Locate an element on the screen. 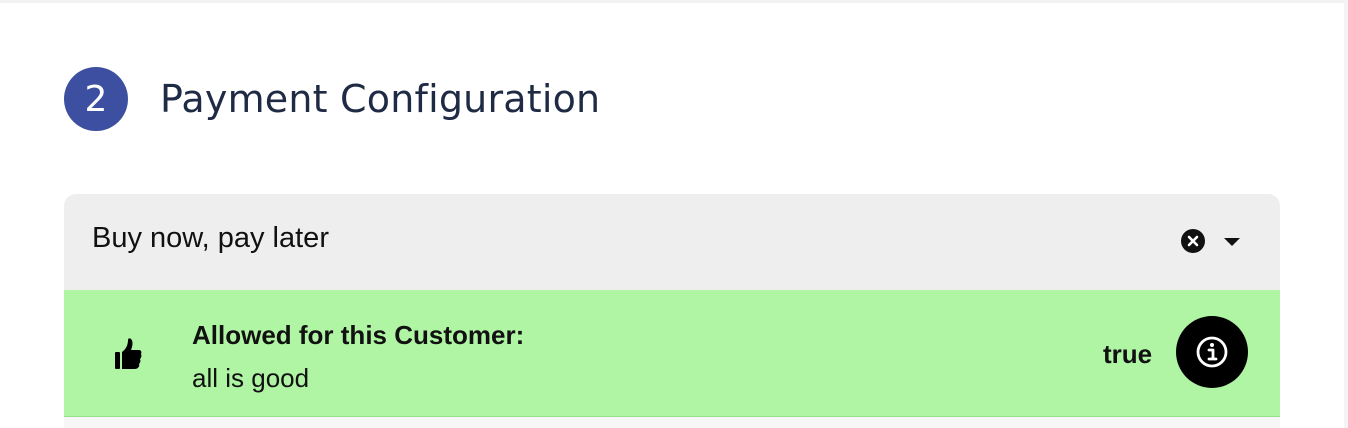  eligibility-title: Allowed for this Customer: is located at coordinates (358, 335).